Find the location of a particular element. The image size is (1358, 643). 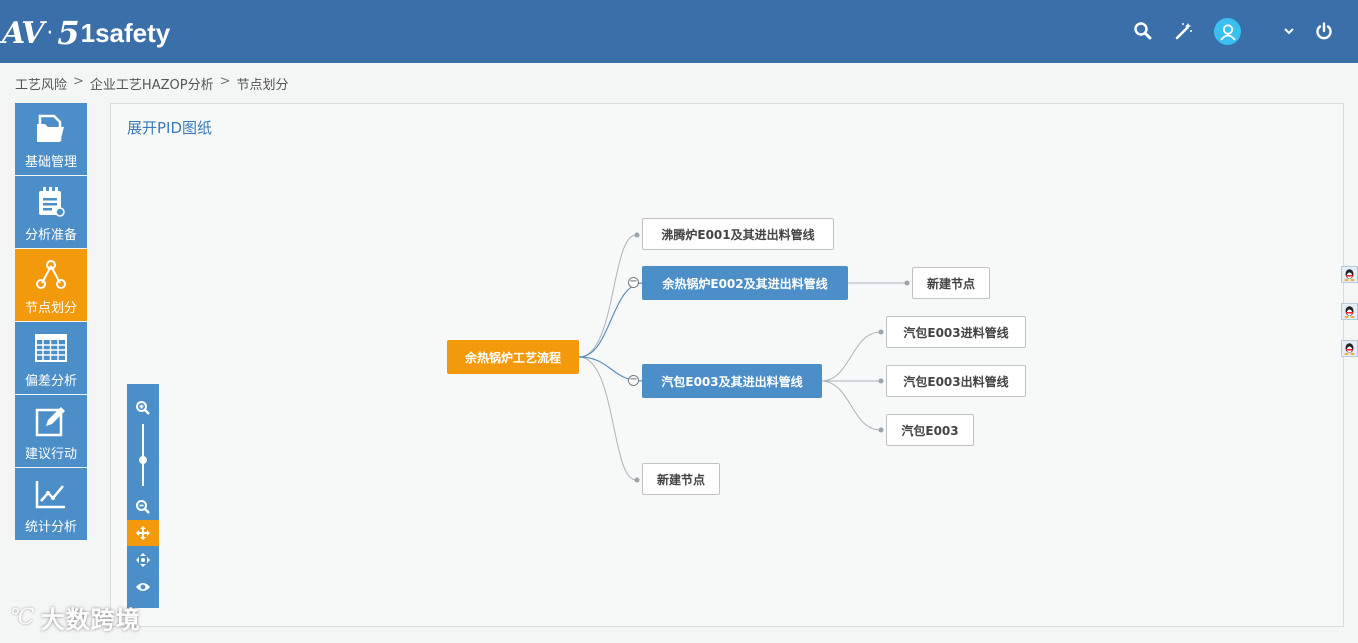

nav-label: 偏差分析 is located at coordinates (50, 381).